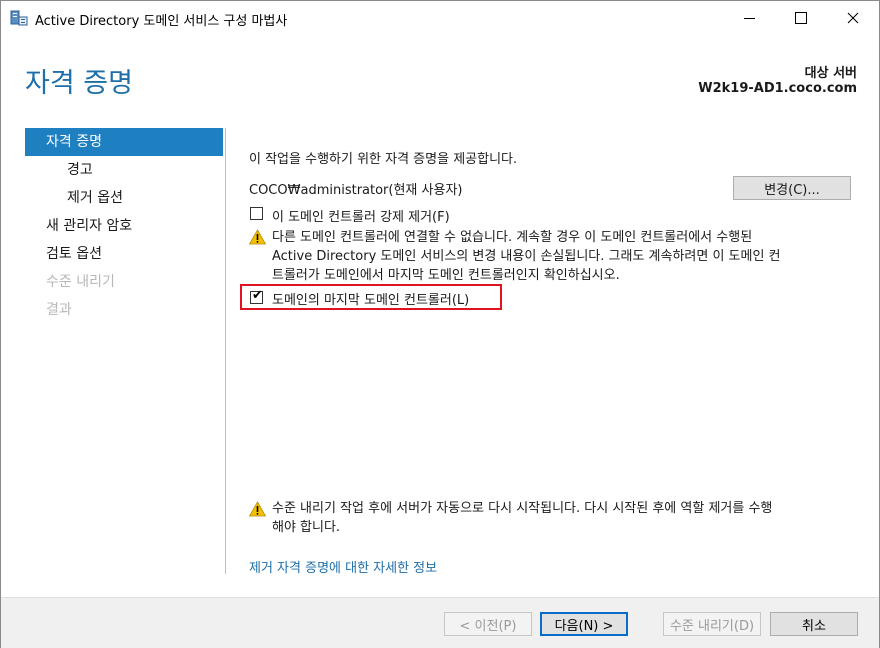  Describe the element at coordinates (124, 198) in the screenshot. I see `nav-item-removal-options: 제거 옵션` at that location.